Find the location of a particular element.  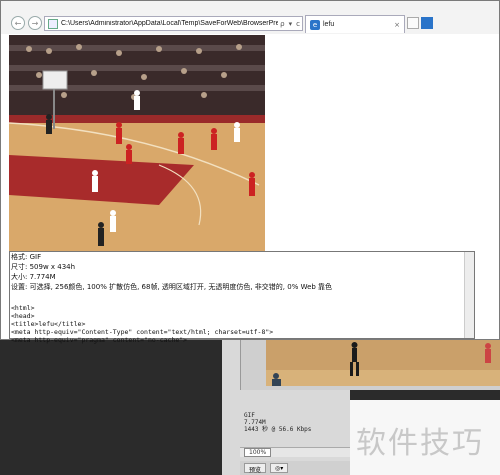

back-button: ← is located at coordinates (18, 23).